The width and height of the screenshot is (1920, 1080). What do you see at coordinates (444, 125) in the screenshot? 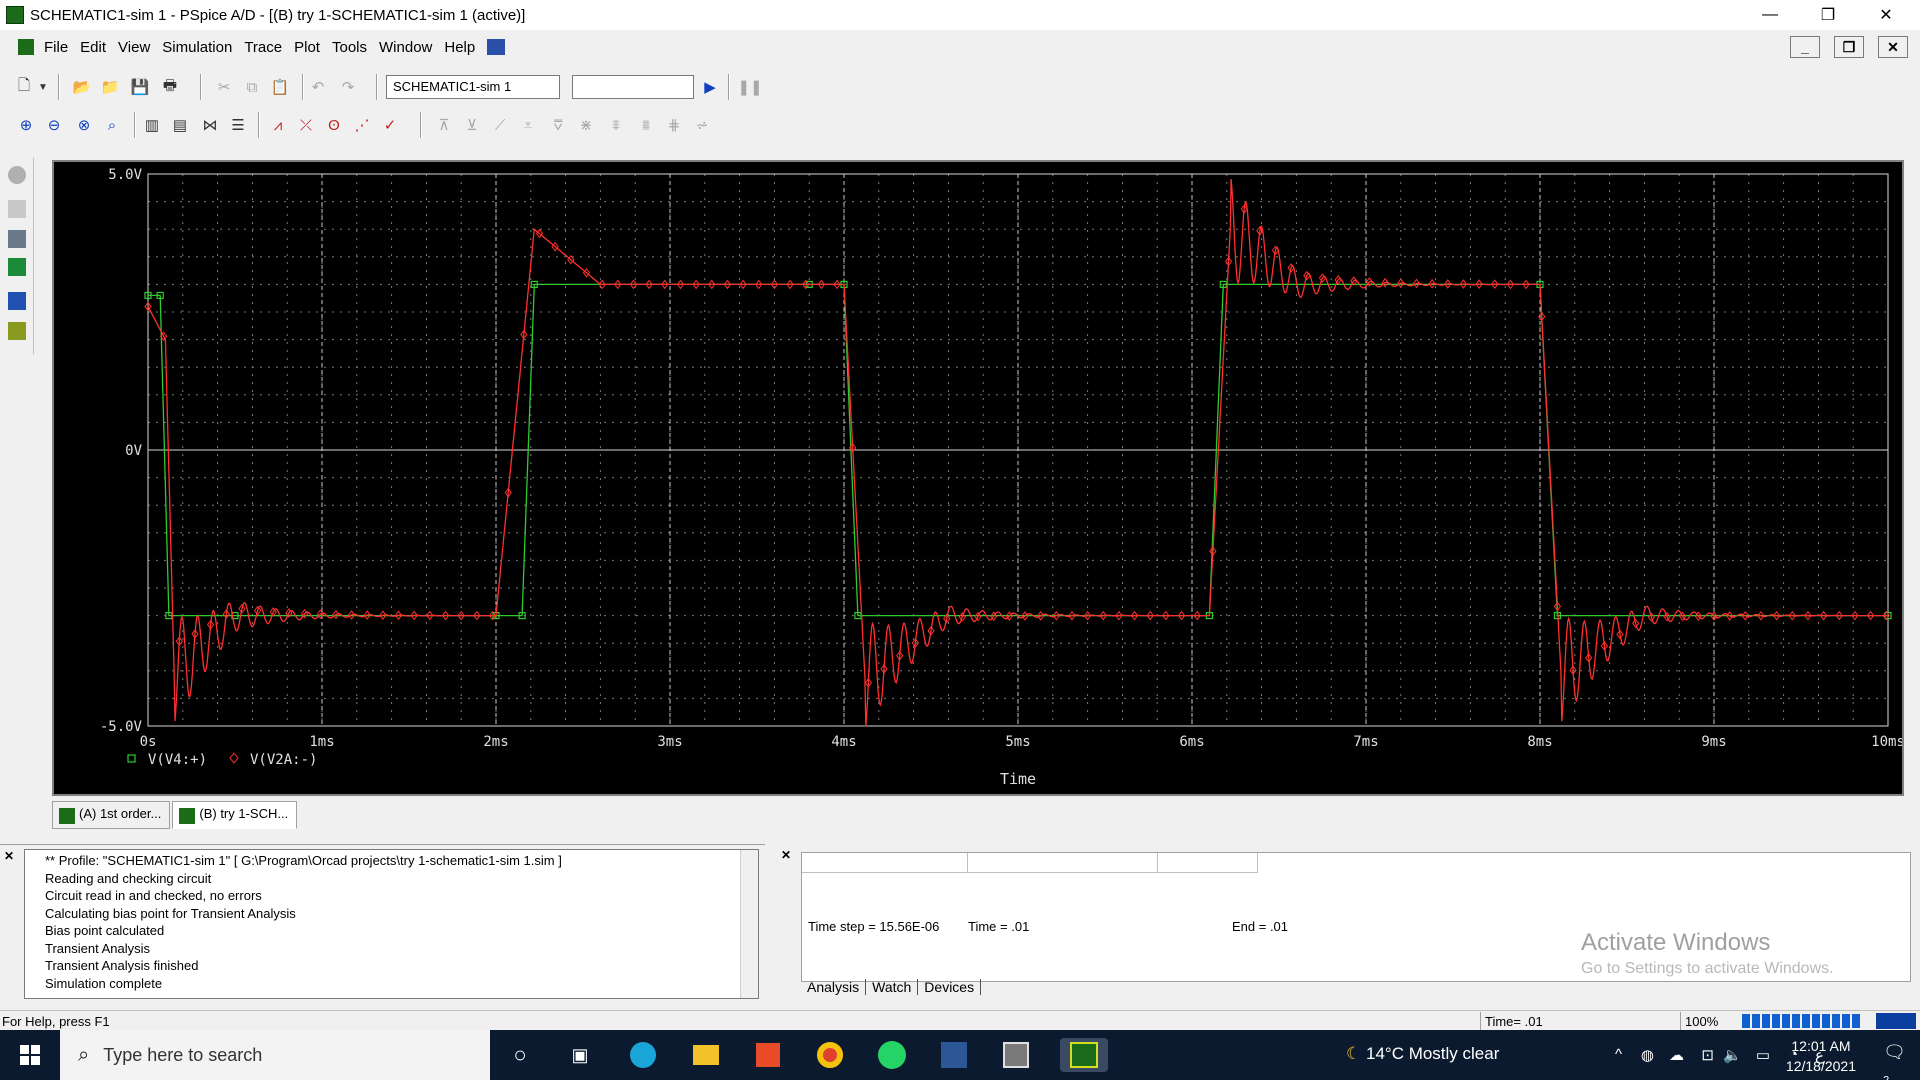
I see `cursor-peak-icon: ⊼` at bounding box center [444, 125].